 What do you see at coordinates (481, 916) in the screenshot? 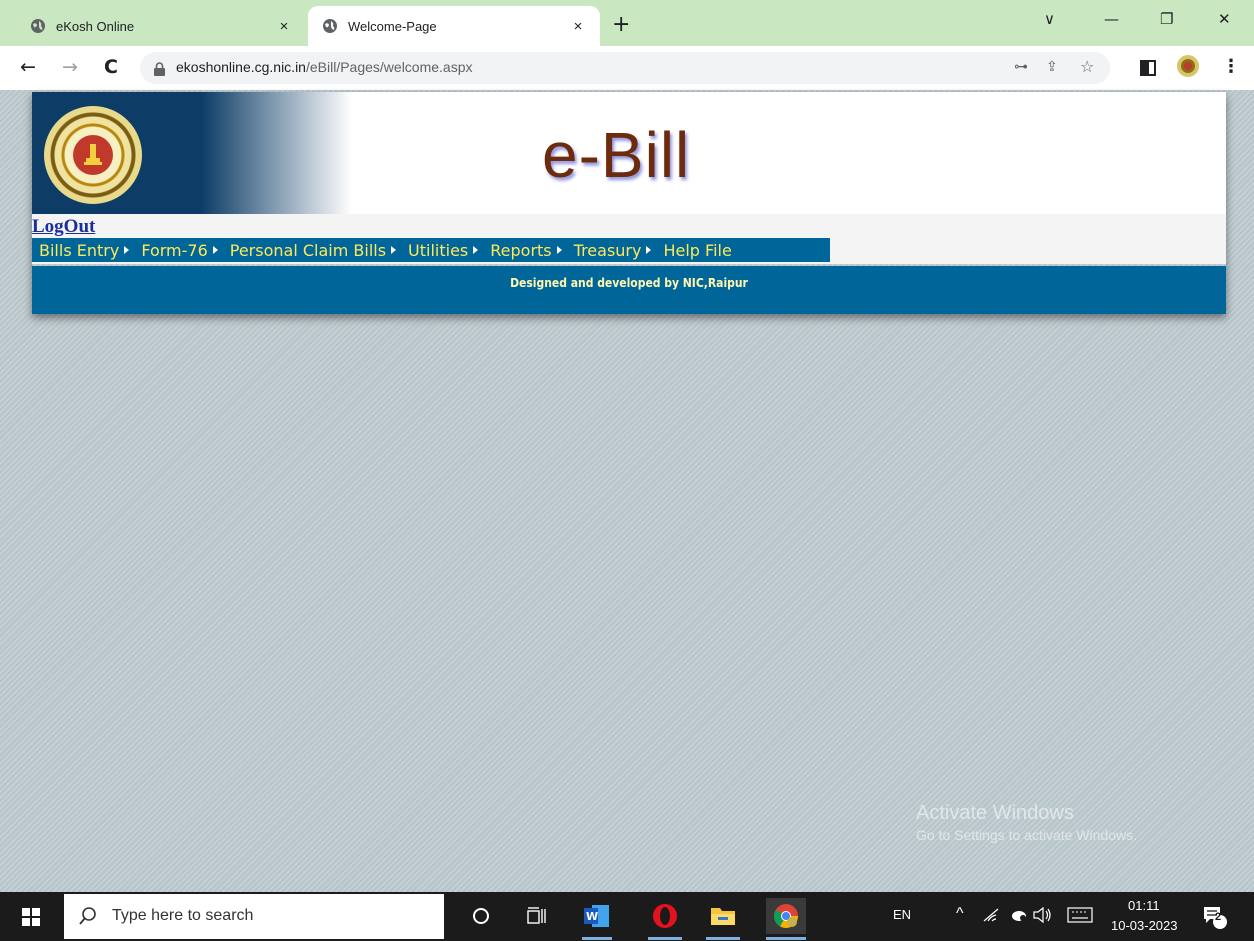
I see `cortana-icon` at bounding box center [481, 916].